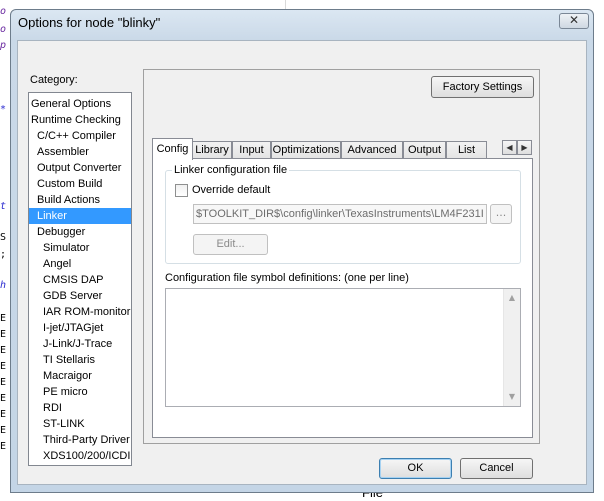  Describe the element at coordinates (415, 468) in the screenshot. I see `ok-button: OK` at that location.